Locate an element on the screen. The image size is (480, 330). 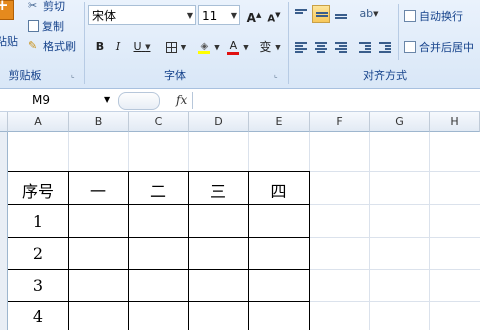
merge-center-label: 合并后居中 is located at coordinates (446, 47).